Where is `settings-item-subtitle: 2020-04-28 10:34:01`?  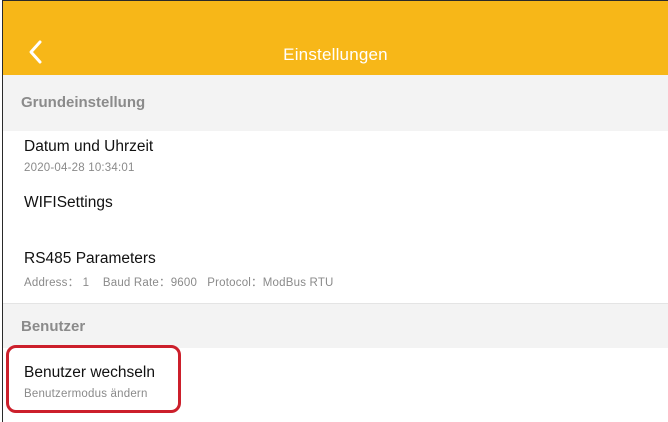
settings-item-subtitle: 2020-04-28 10:34:01 is located at coordinates (79, 168).